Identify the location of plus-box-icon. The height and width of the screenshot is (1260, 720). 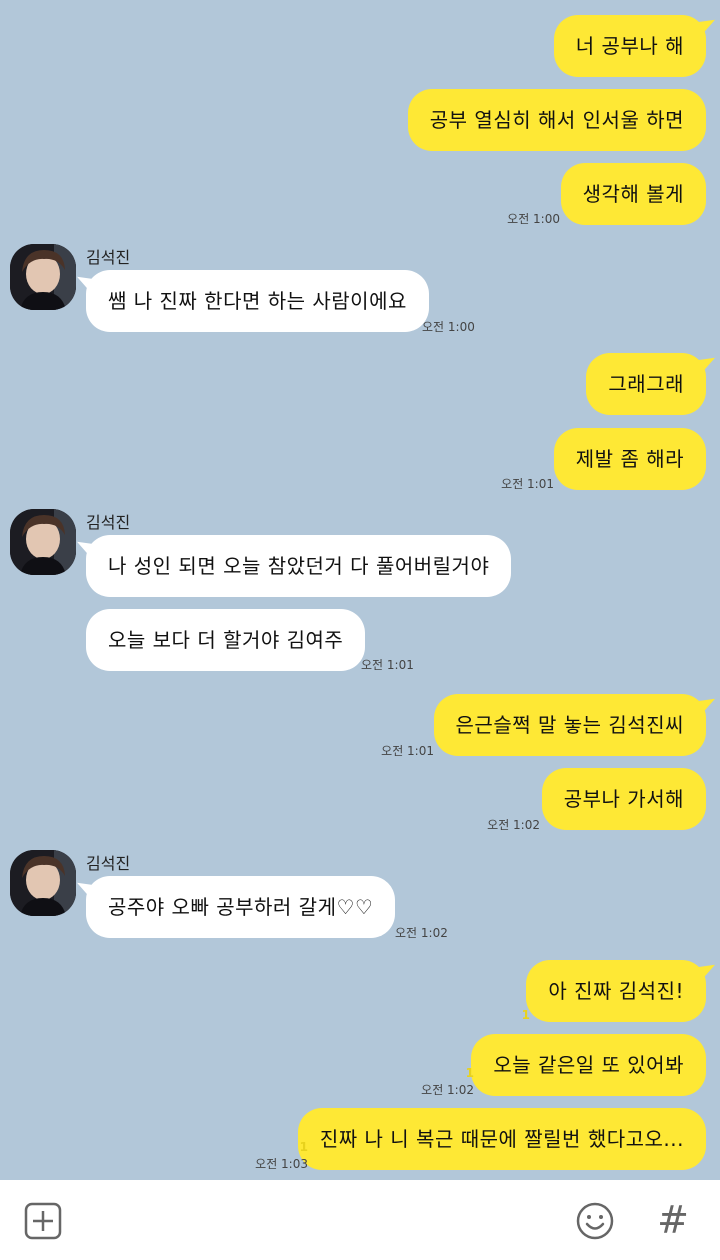
(43, 1221).